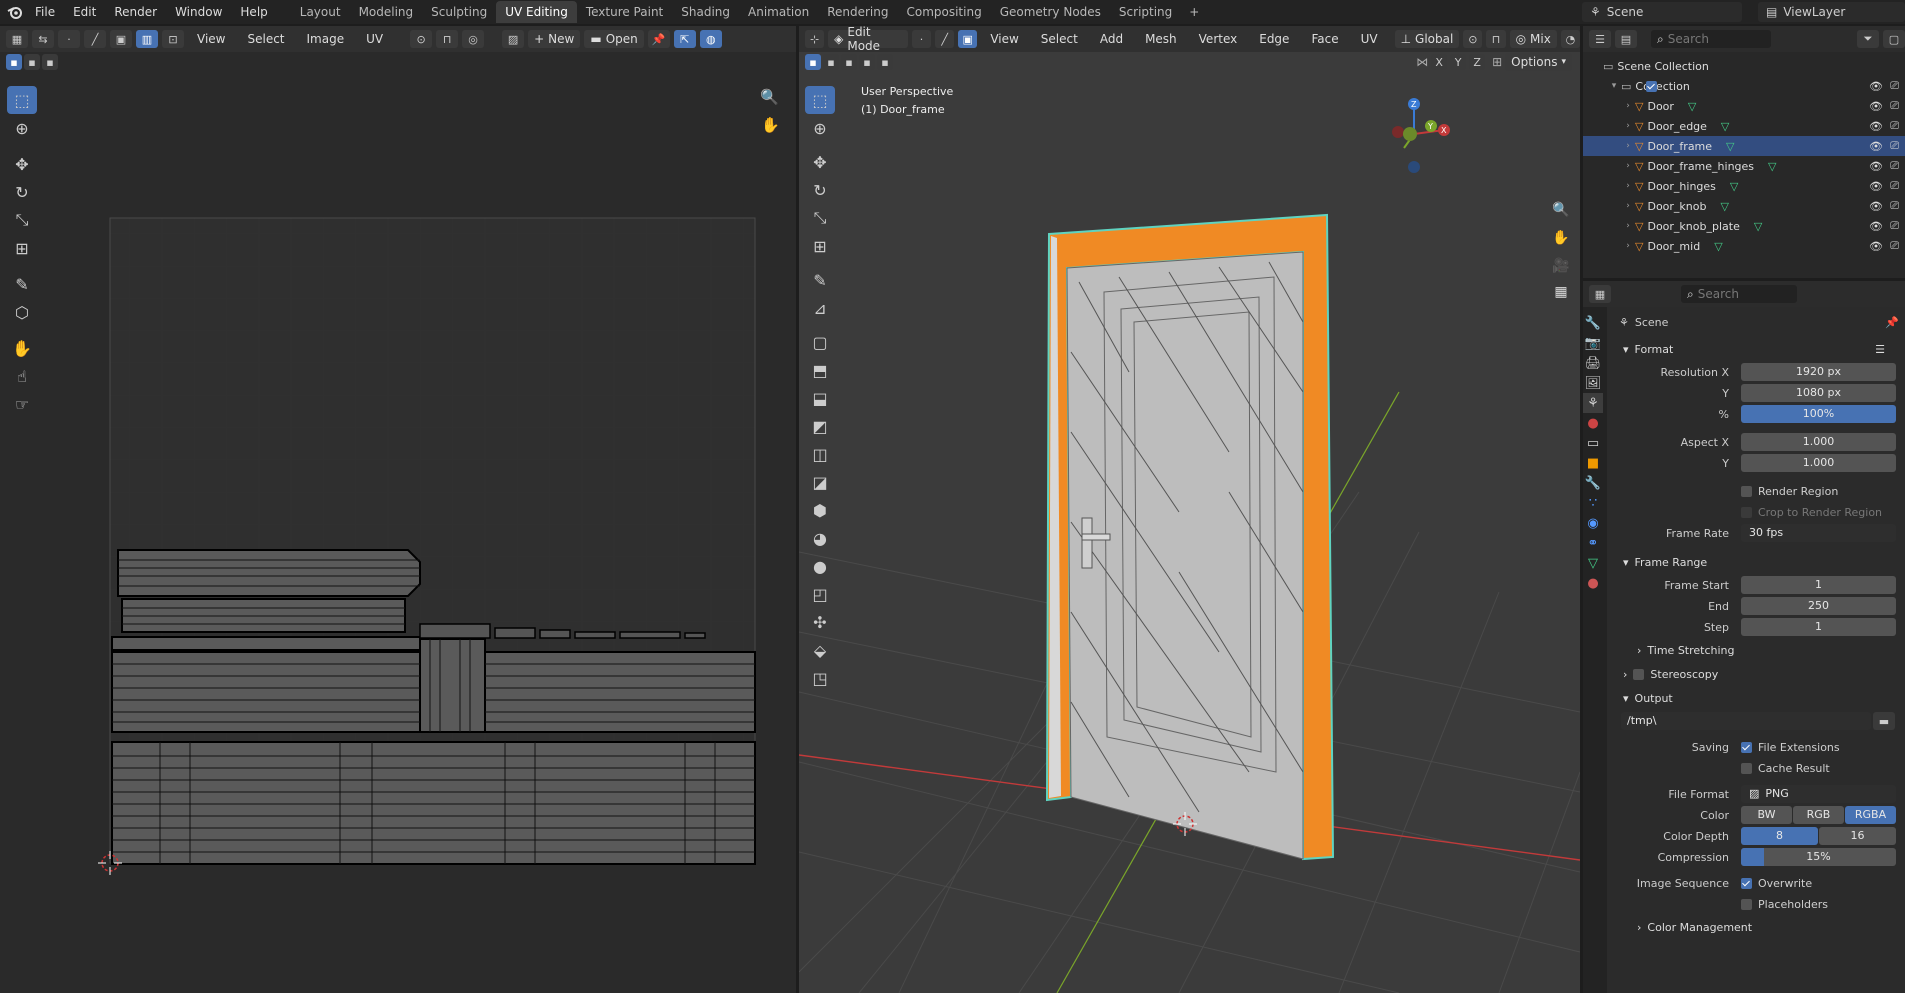 The width and height of the screenshot is (1905, 993). Describe the element at coordinates (1561, 238) in the screenshot. I see `vp-pan-icon: ✋` at that location.